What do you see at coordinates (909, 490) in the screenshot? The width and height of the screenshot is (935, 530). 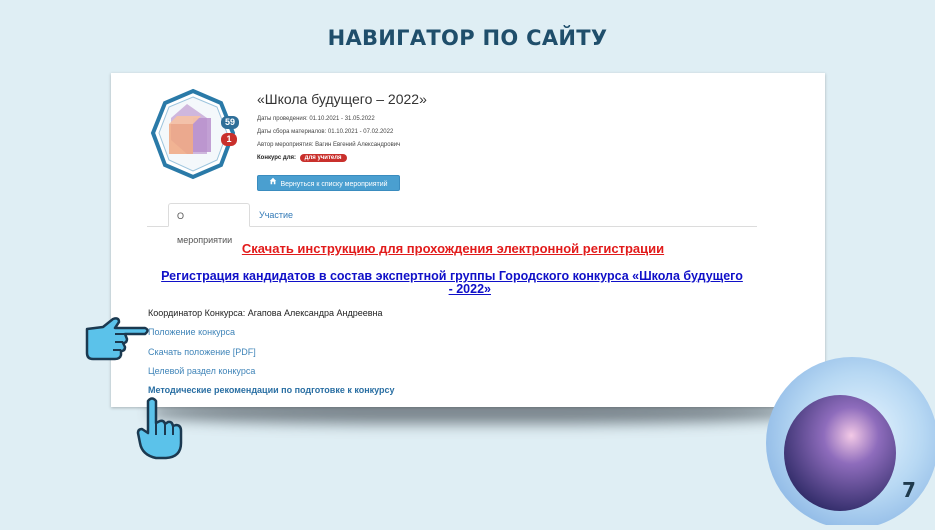 I see `page-number: 7` at bounding box center [909, 490].